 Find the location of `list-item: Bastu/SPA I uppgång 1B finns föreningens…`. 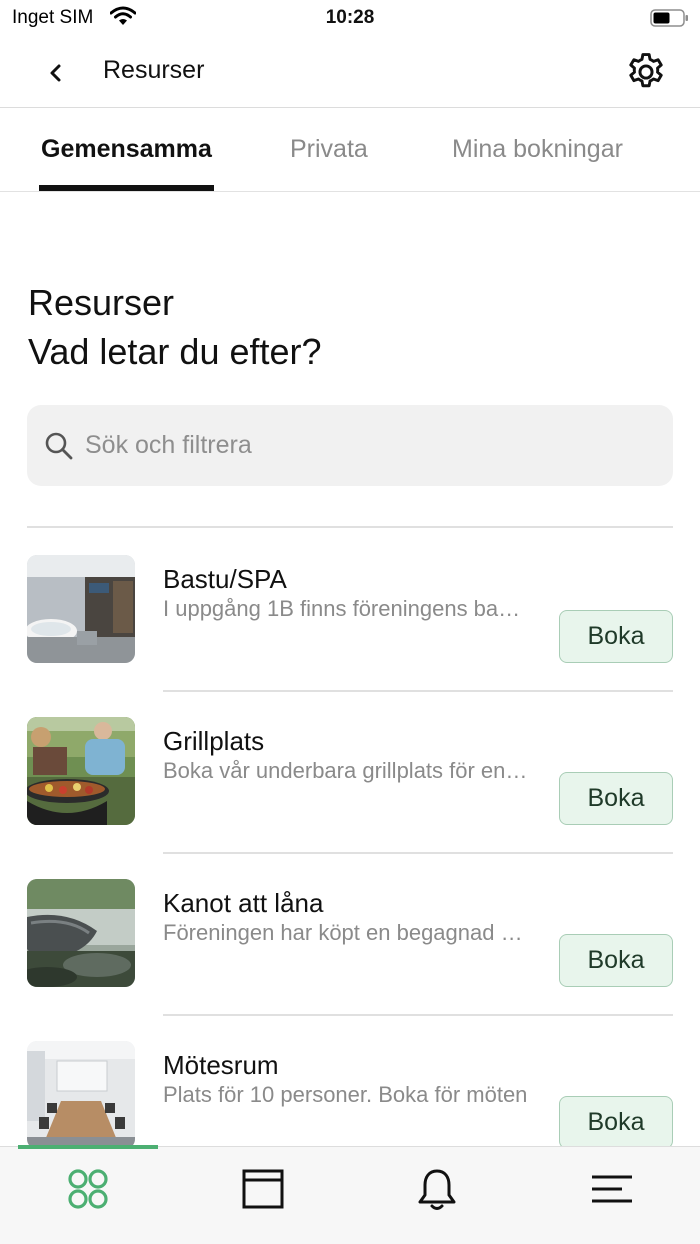

list-item: Bastu/SPA I uppgång 1B finns föreningens… is located at coordinates (350, 610).